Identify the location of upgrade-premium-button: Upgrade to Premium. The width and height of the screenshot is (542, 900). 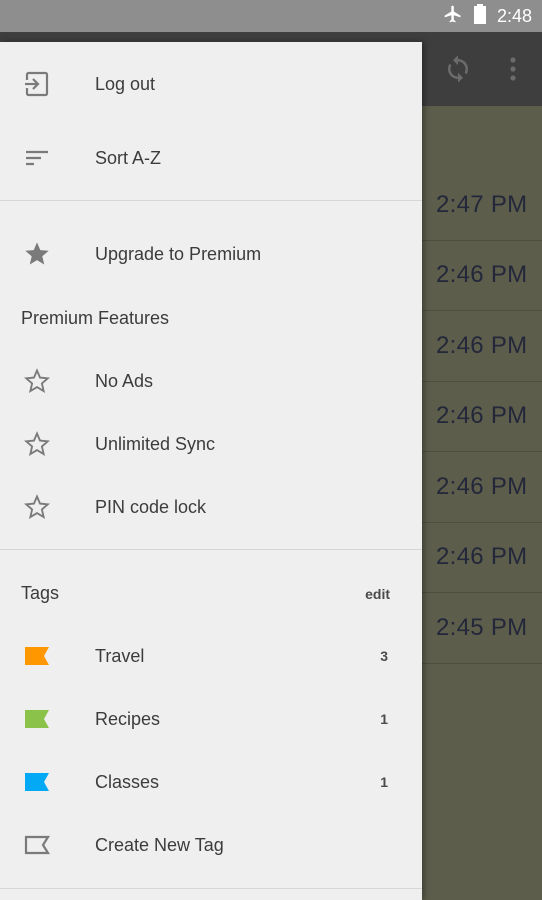
(211, 254).